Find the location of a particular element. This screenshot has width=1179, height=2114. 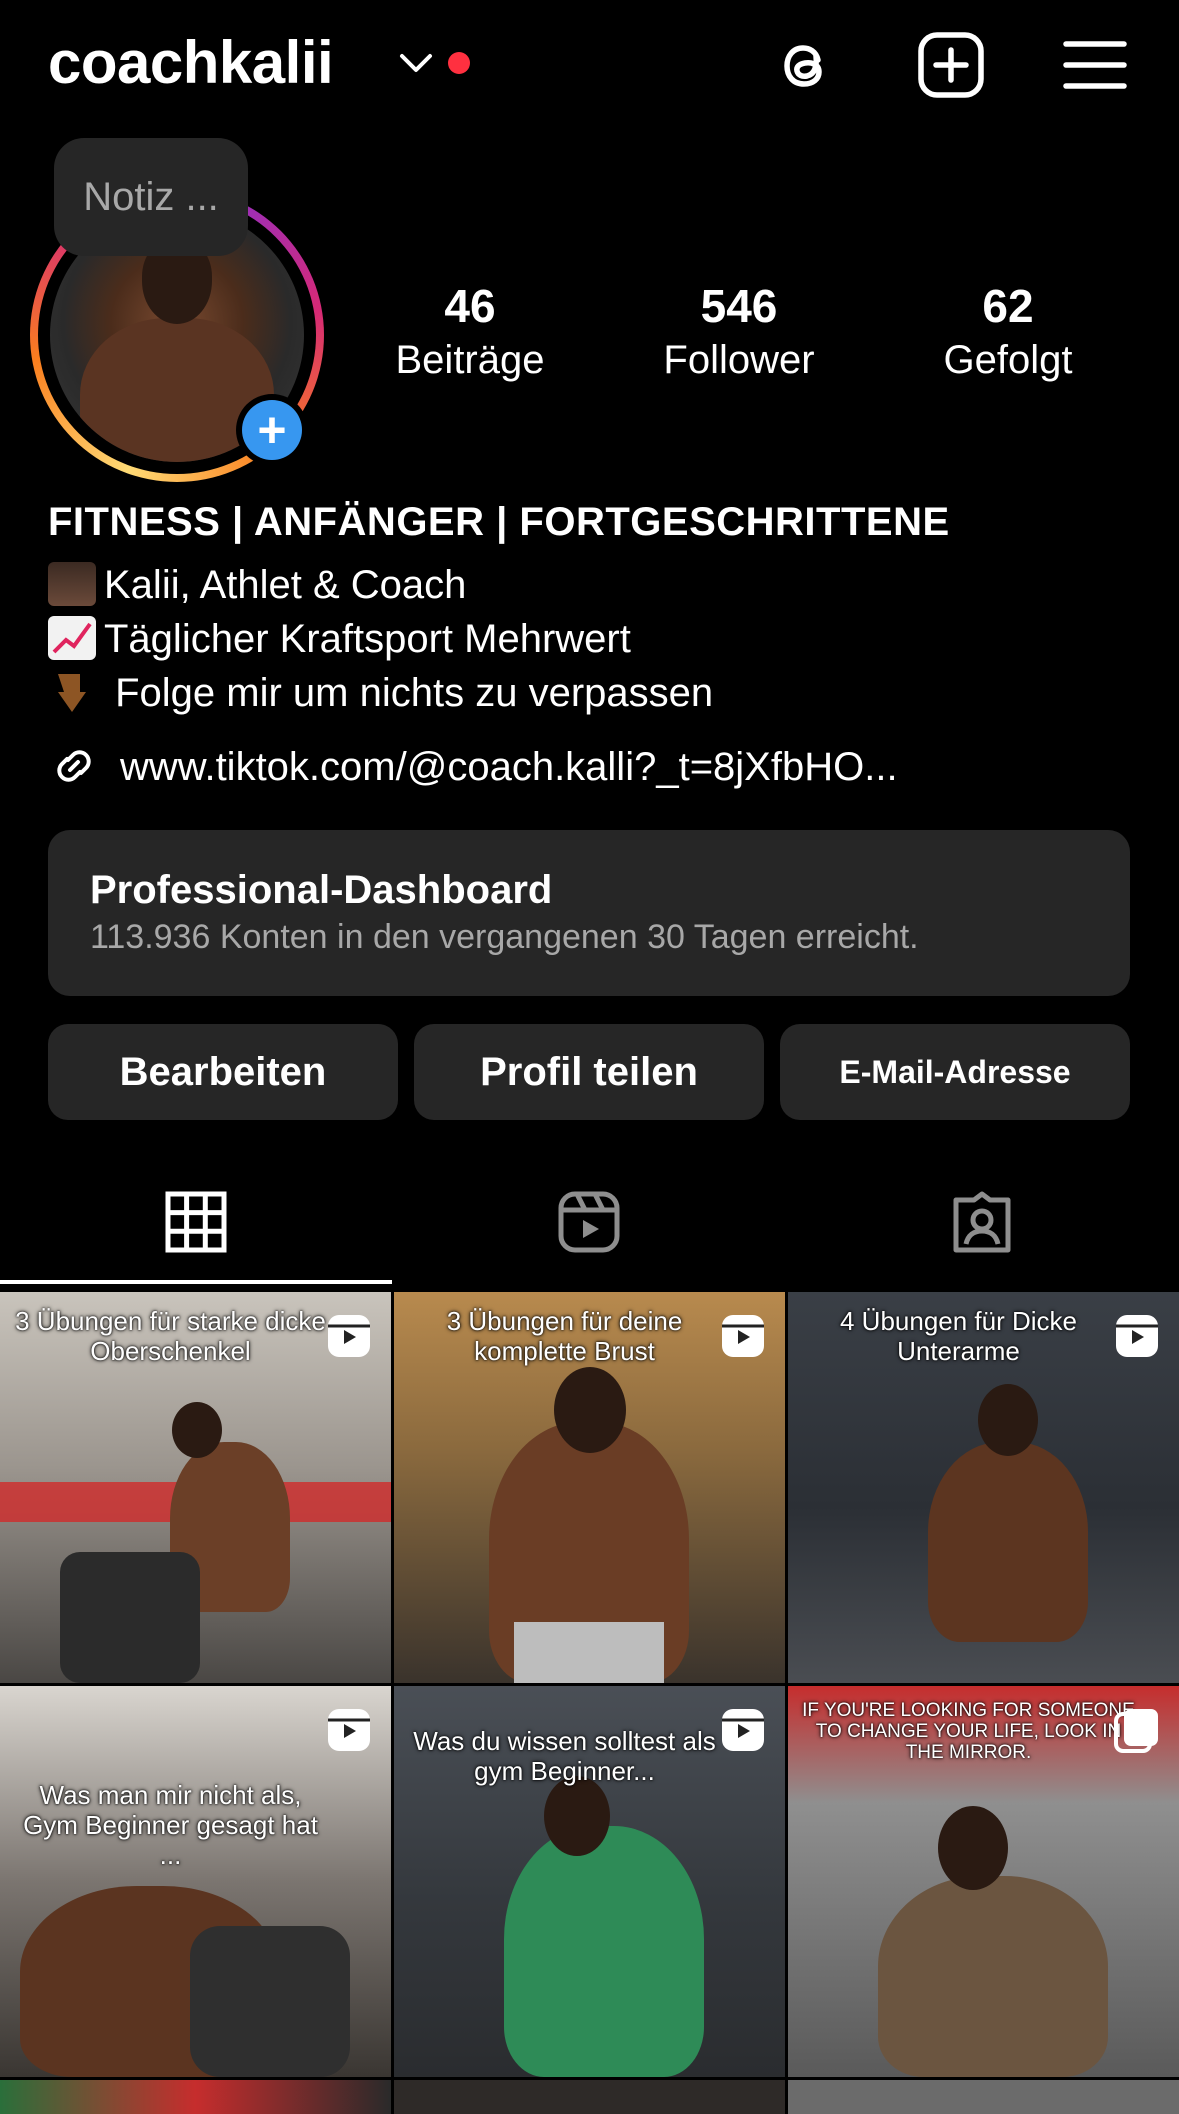

bio-title: FITNESS | ANFÄNGER | FORTGESCHRITTENE is located at coordinates (499, 522).